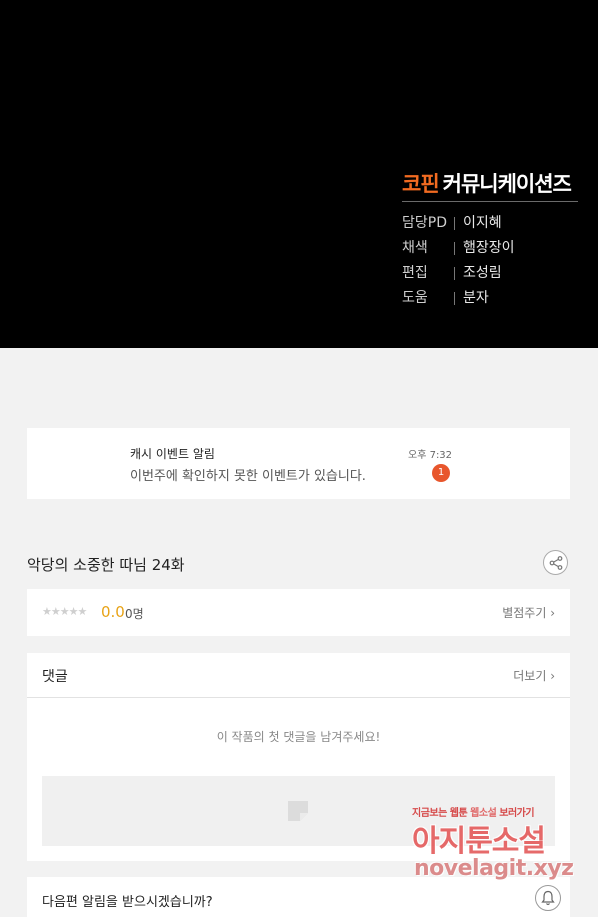 This screenshot has height=917, width=598. Describe the element at coordinates (415, 298) in the screenshot. I see `credit-role: 도움` at that location.